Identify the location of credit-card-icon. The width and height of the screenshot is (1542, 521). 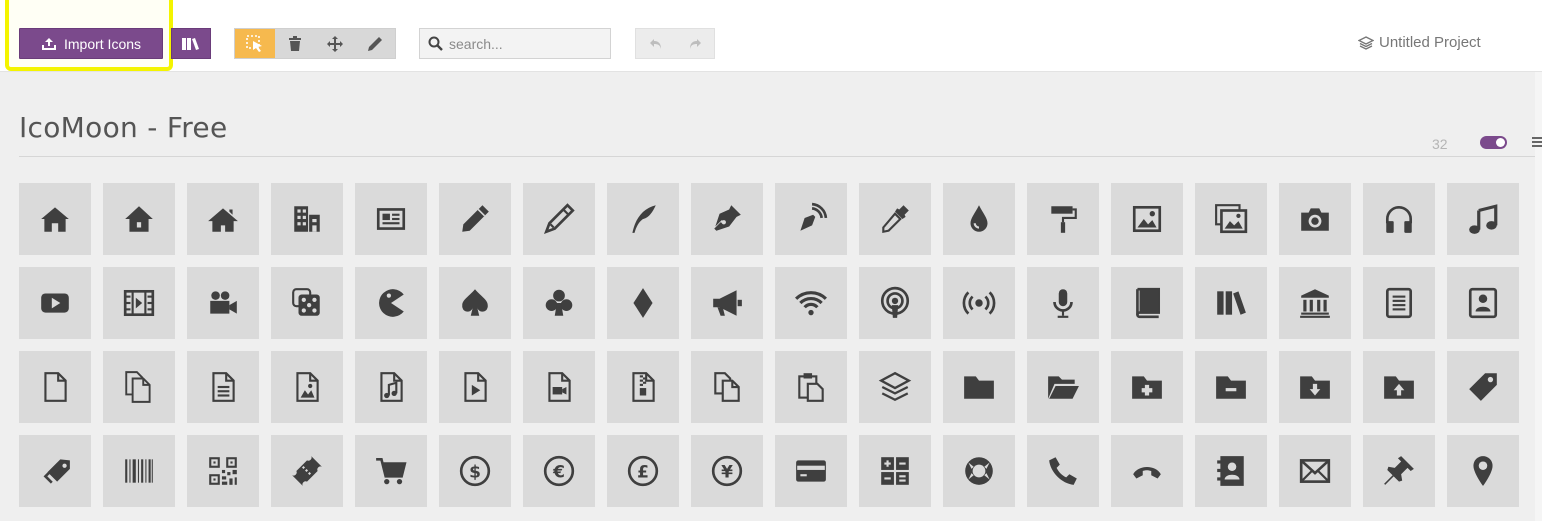
(811, 471).